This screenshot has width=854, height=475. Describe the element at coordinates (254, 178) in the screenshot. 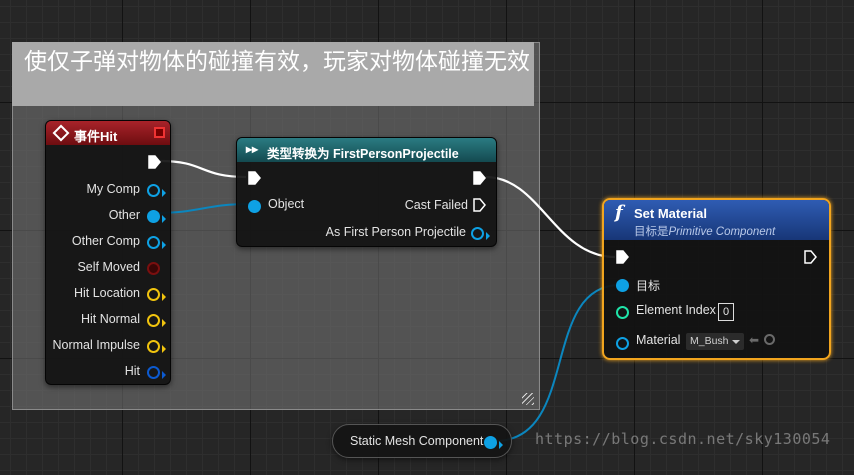

I see `cast-exec-in-pin` at that location.